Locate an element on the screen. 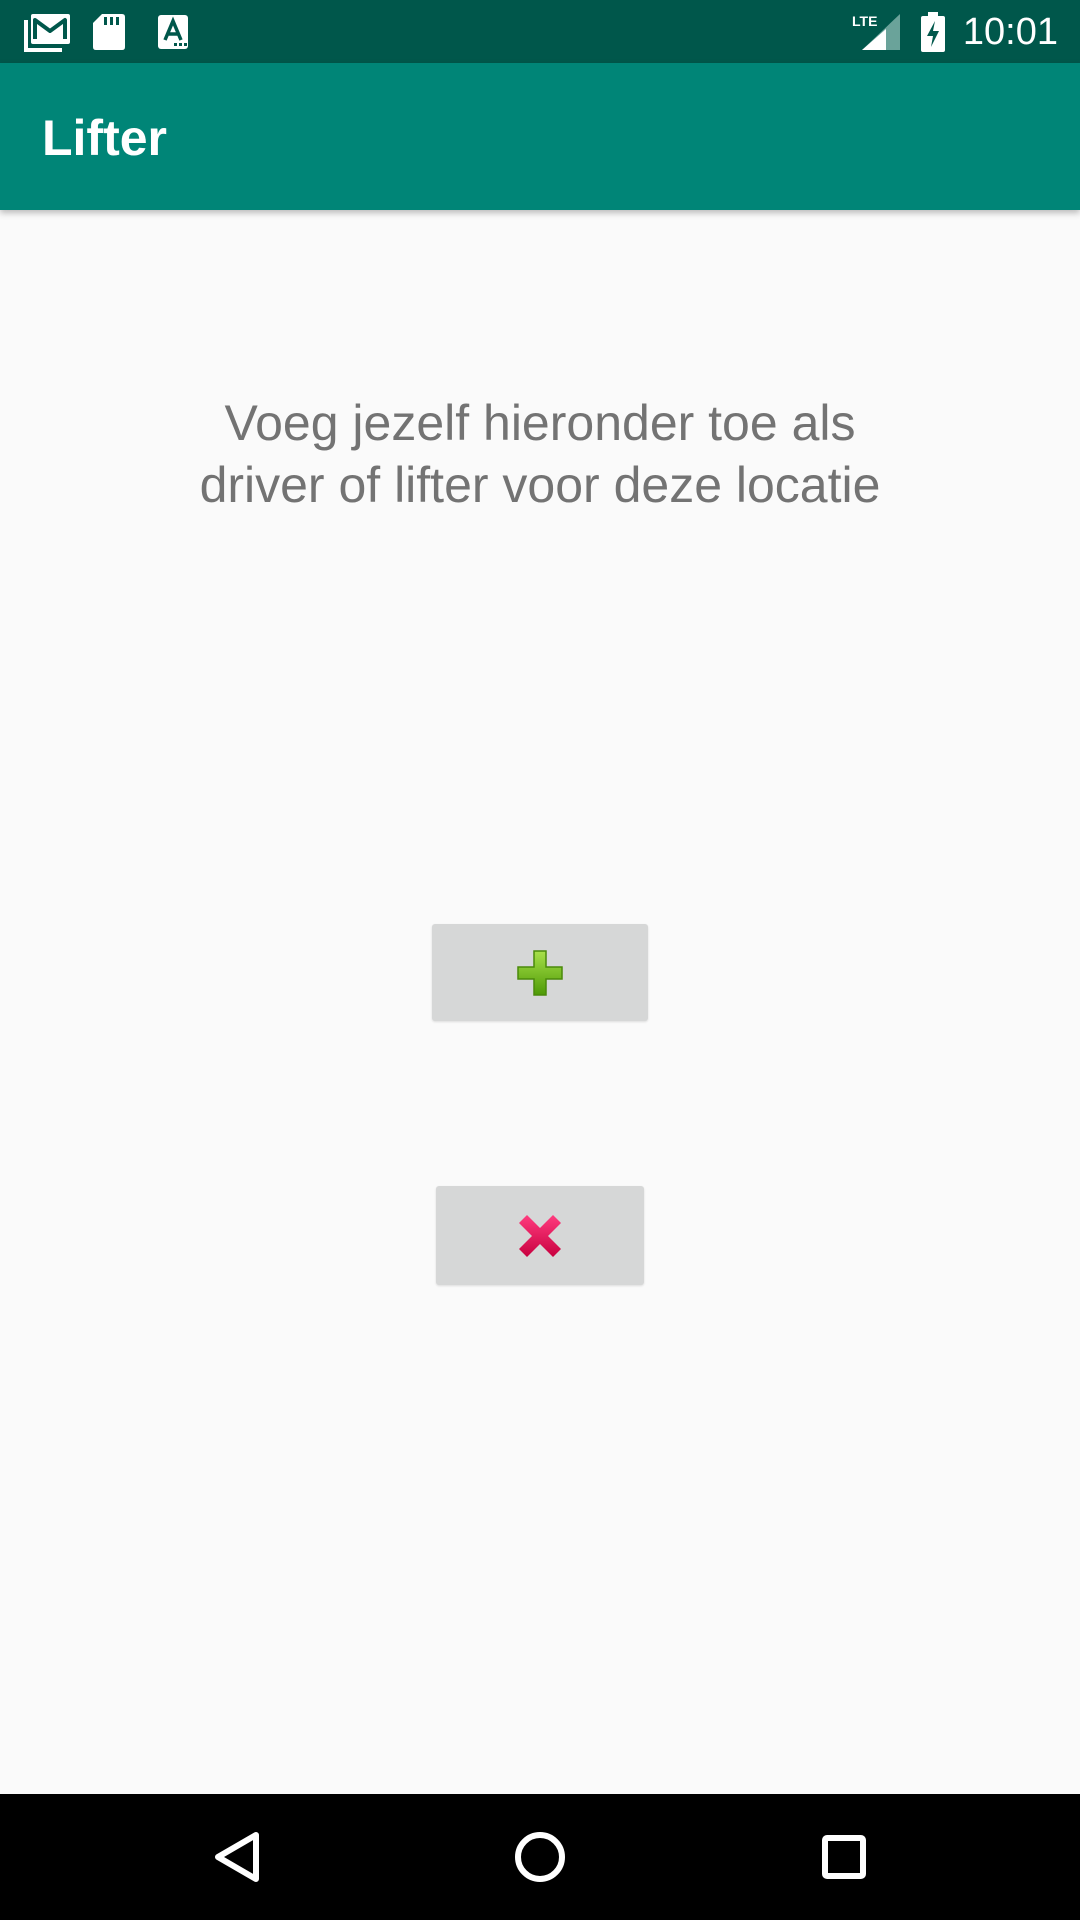 The image size is (1080, 1920). app-title: Lifter is located at coordinates (104, 138).